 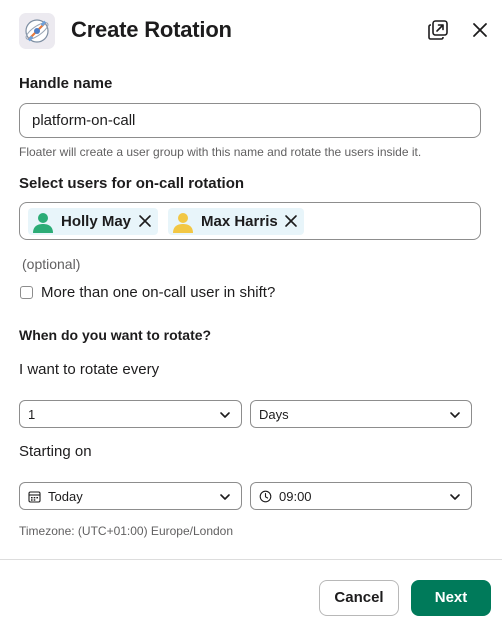 I want to click on close-icon, so click(x=480, y=30).